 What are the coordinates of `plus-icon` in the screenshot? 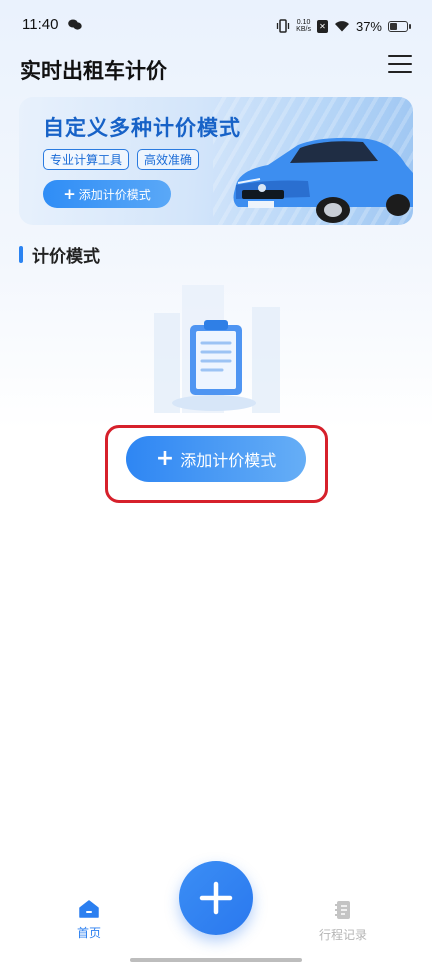 It's located at (216, 898).